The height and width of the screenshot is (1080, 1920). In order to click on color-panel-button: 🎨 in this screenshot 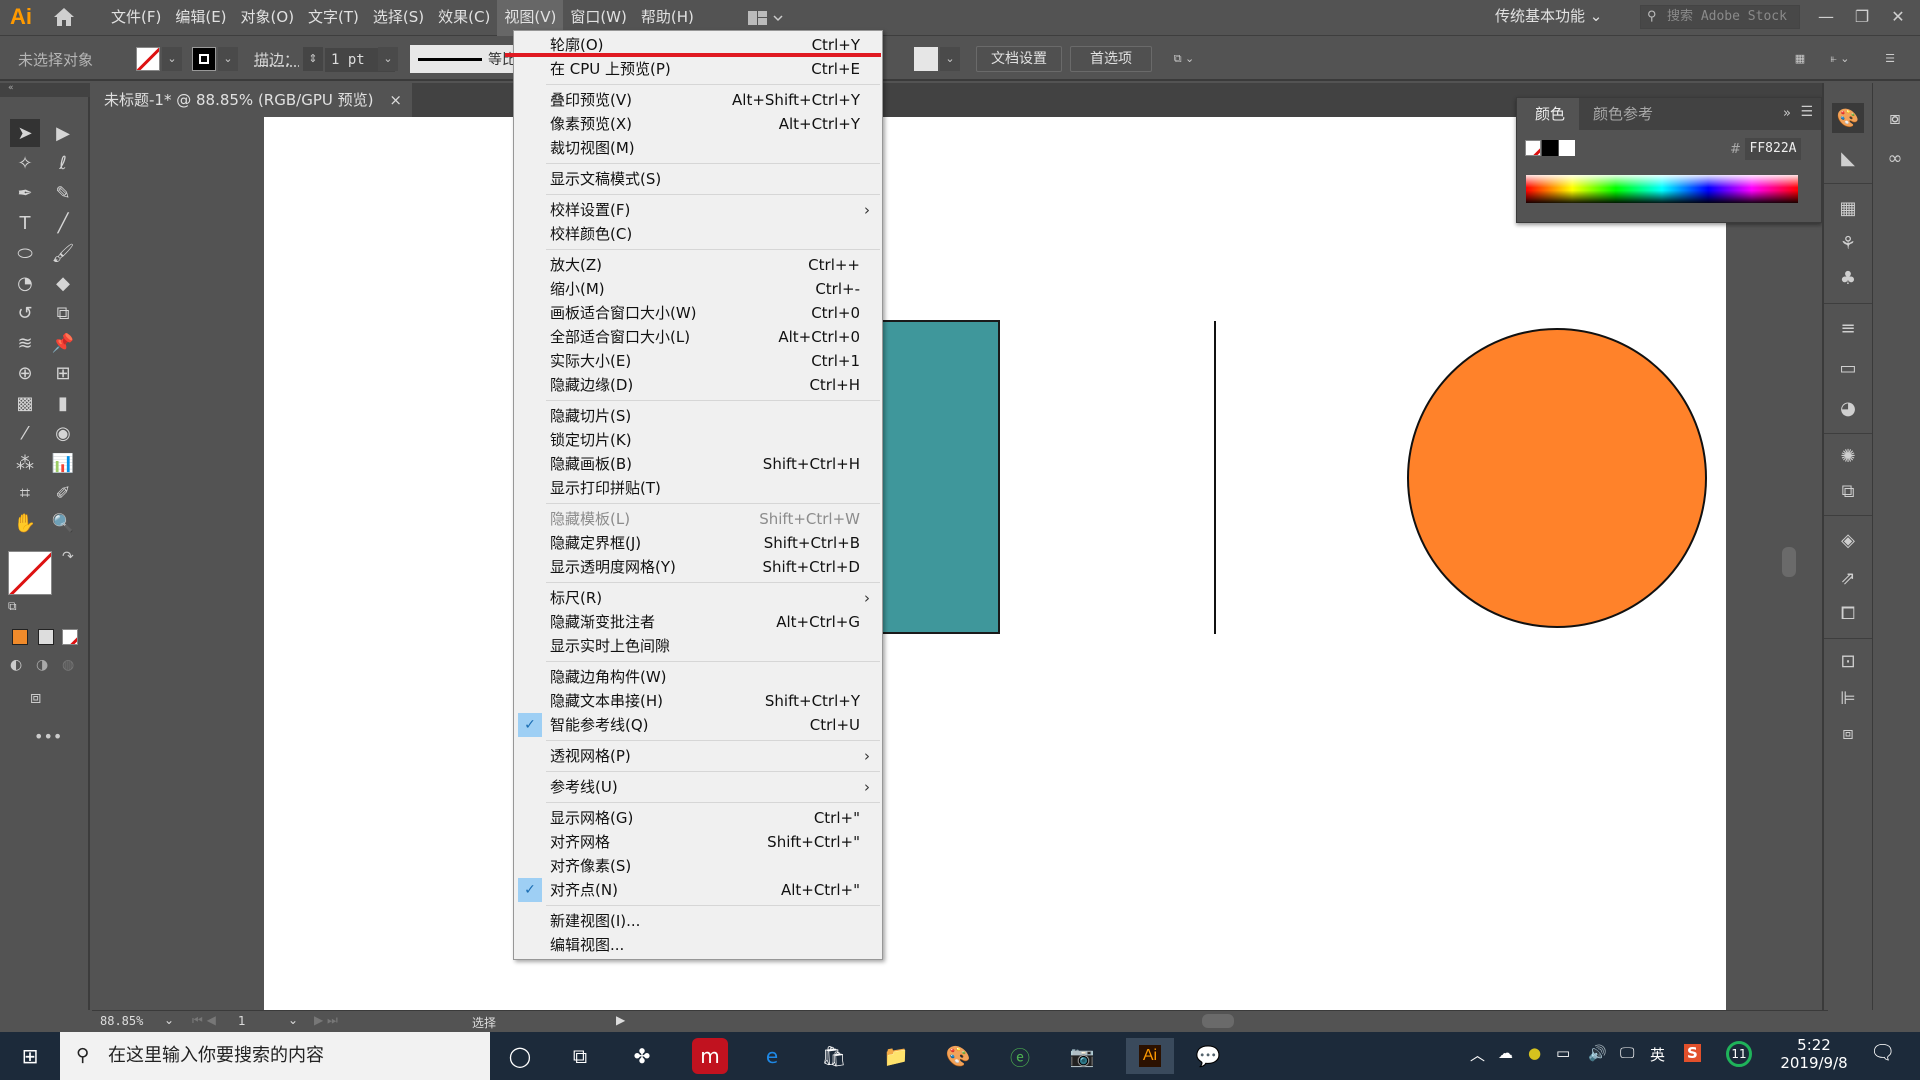, I will do `click(1848, 118)`.